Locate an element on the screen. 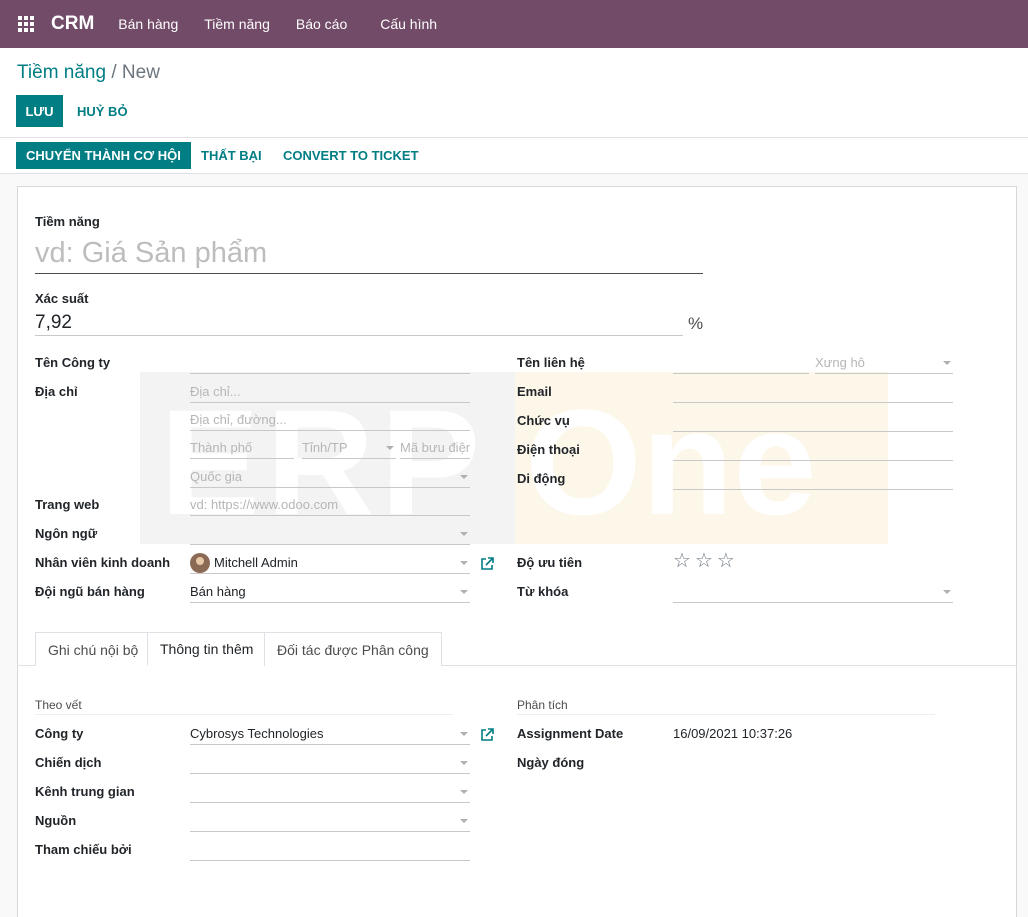  country-select: Quốc gia is located at coordinates (330, 477).